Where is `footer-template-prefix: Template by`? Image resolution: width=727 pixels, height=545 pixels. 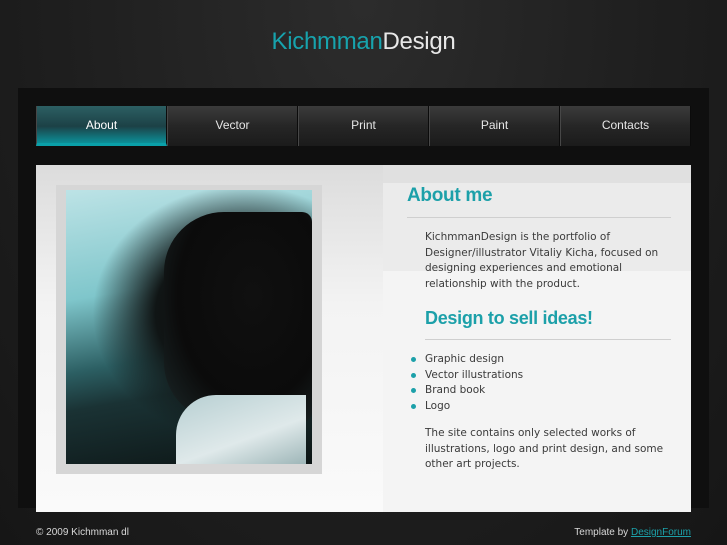 footer-template-prefix: Template by is located at coordinates (601, 532).